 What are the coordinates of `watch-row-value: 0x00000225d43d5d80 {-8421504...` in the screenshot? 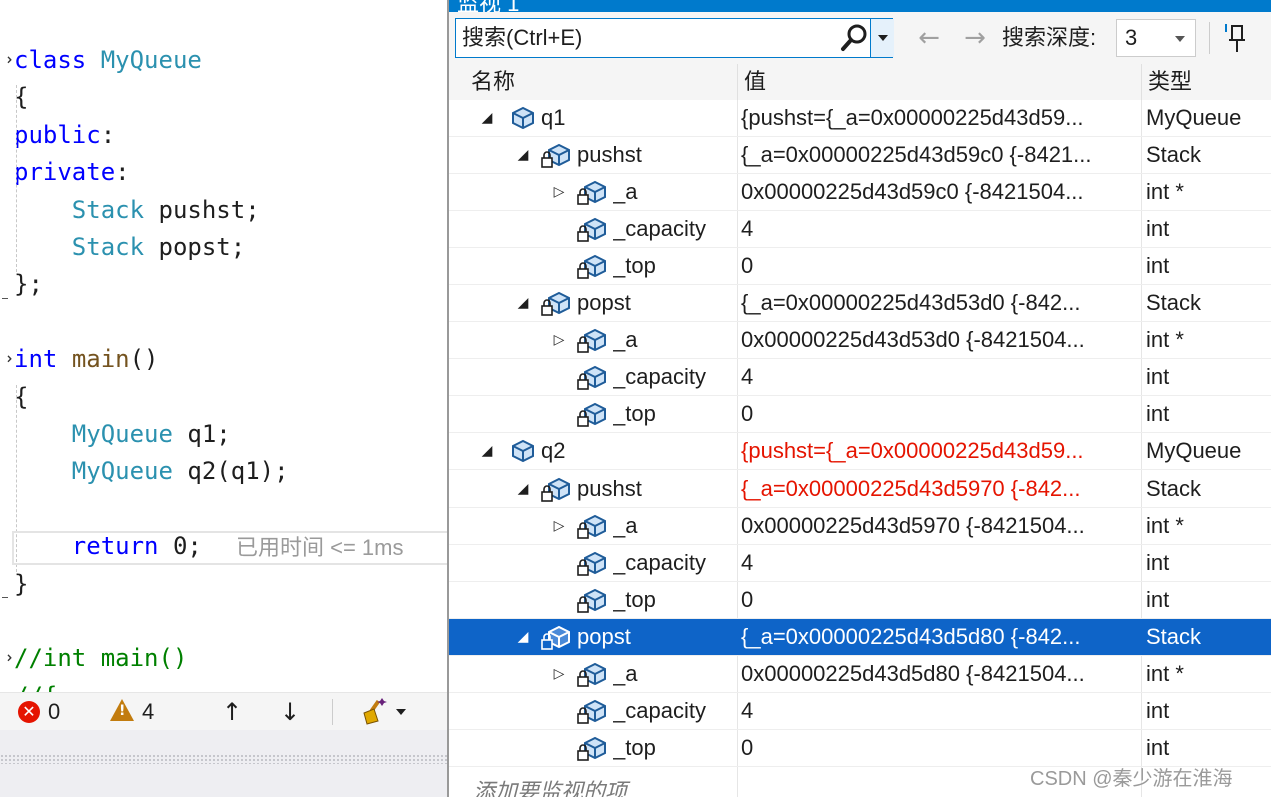 It's located at (940, 674).